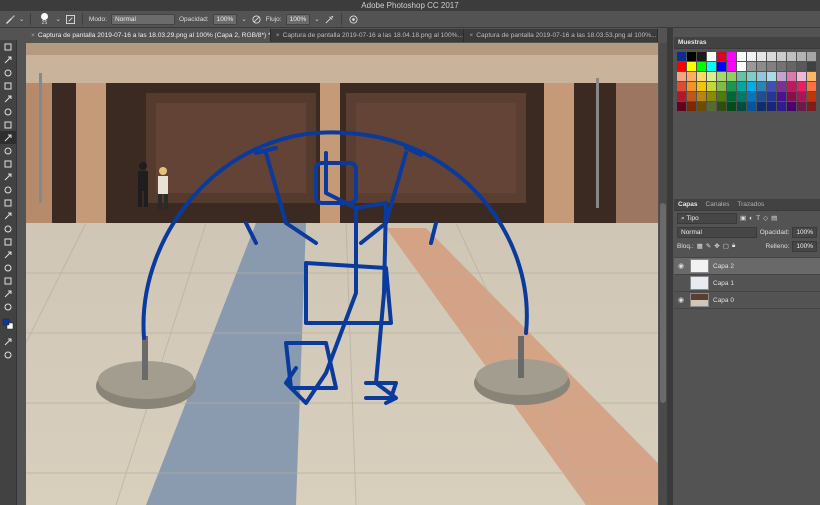  Describe the element at coordinates (8, 163) in the screenshot. I see `history-brush-tool-icon` at that location.